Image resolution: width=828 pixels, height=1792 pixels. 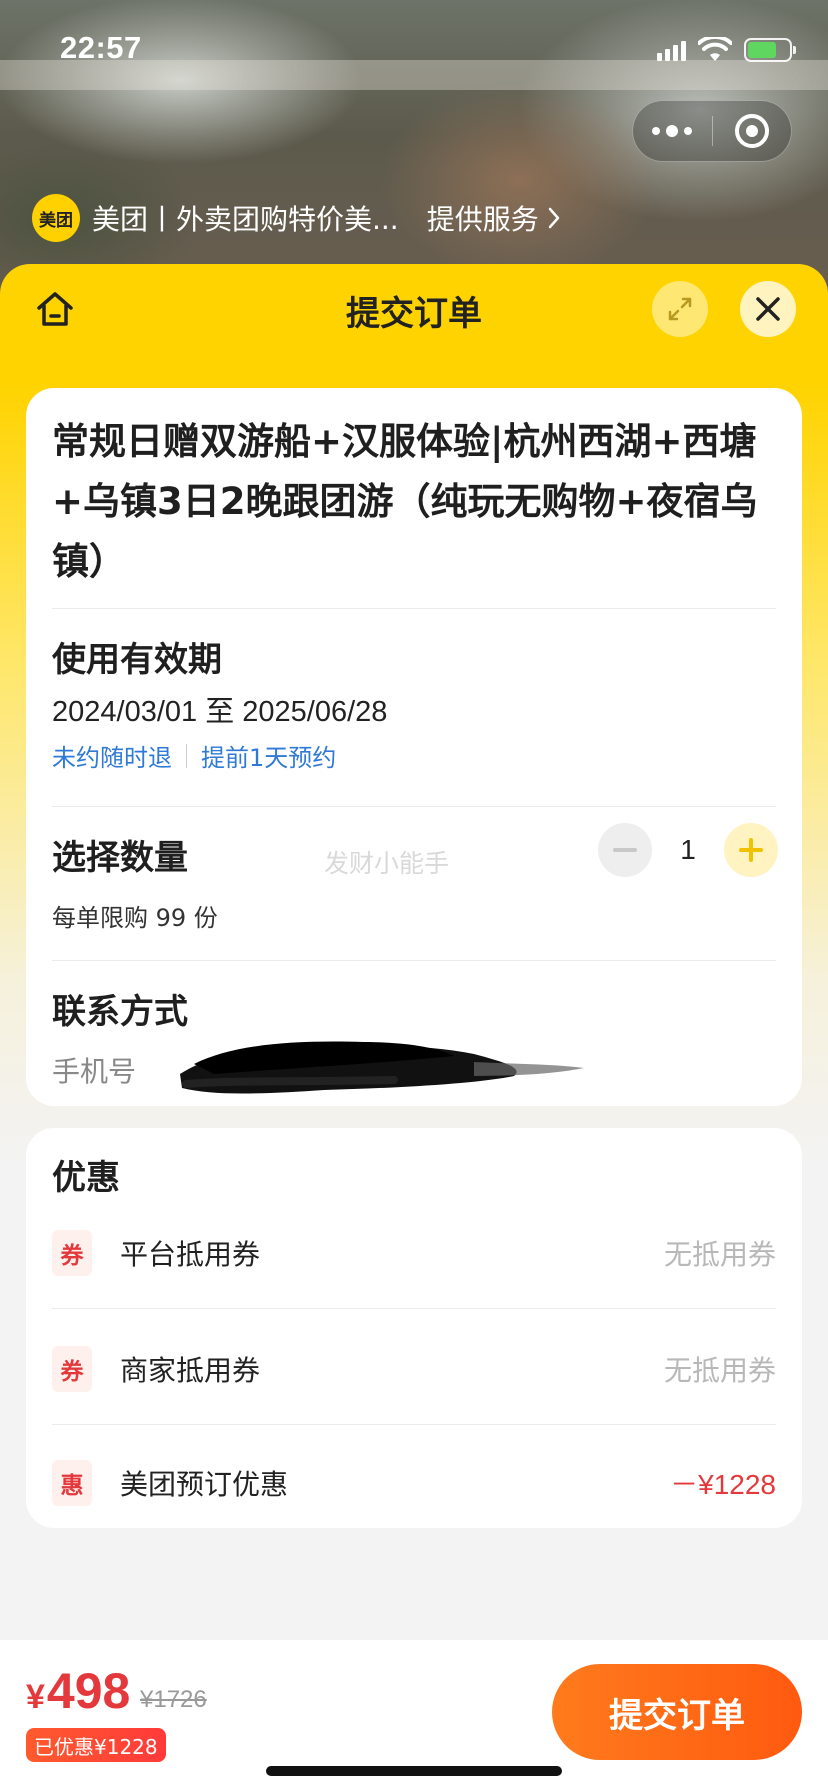 I want to click on minus-icon, so click(x=625, y=850).